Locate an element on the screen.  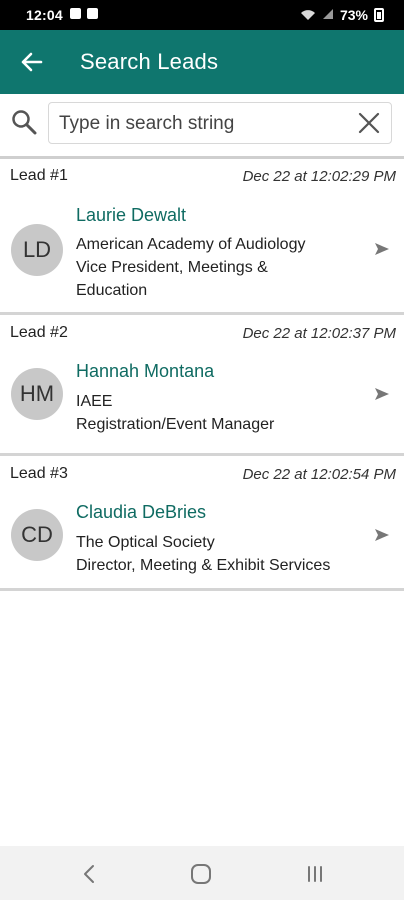
lead-header: Lead #3 Dec 22 at 12:02:54 PM is located at coordinates (202, 475).